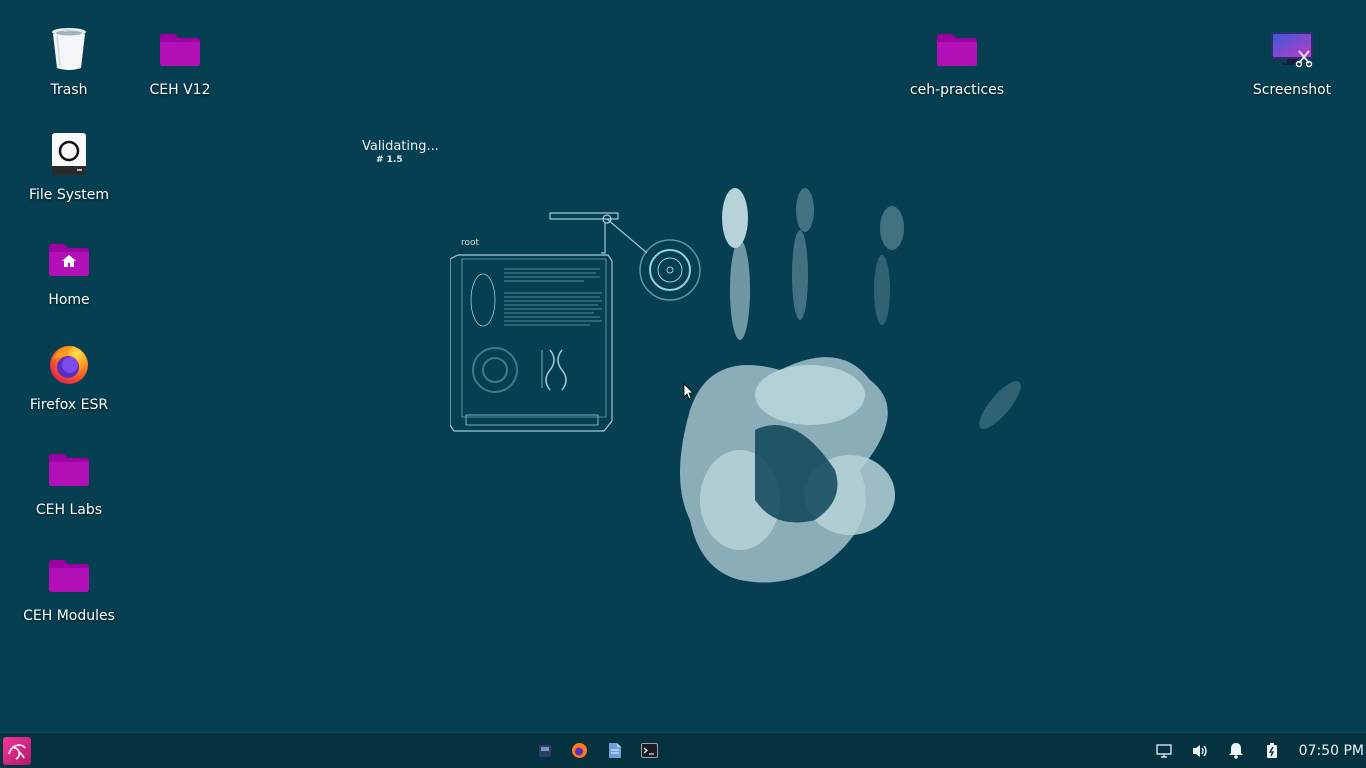 The width and height of the screenshot is (1366, 768). I want to click on desktop-icon-firefox: Firefox ESR, so click(69, 367).